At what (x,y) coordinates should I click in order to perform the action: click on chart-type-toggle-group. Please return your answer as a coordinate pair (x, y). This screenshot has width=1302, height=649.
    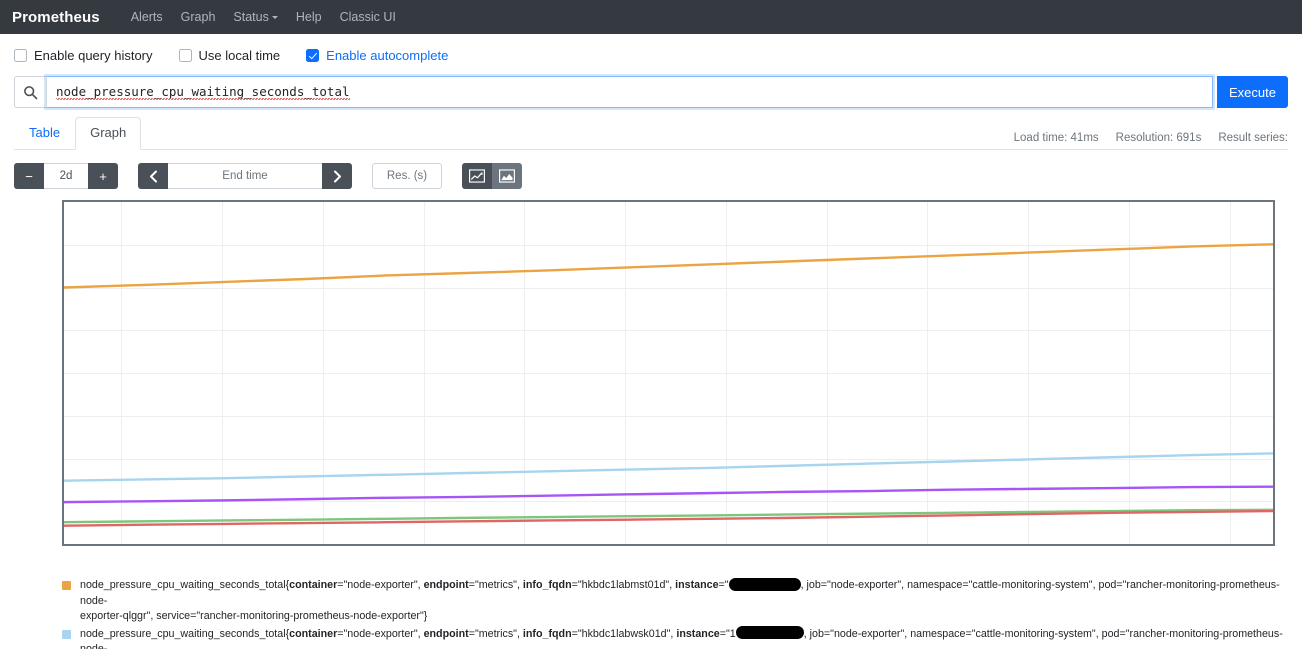
    Looking at the image, I should click on (492, 176).